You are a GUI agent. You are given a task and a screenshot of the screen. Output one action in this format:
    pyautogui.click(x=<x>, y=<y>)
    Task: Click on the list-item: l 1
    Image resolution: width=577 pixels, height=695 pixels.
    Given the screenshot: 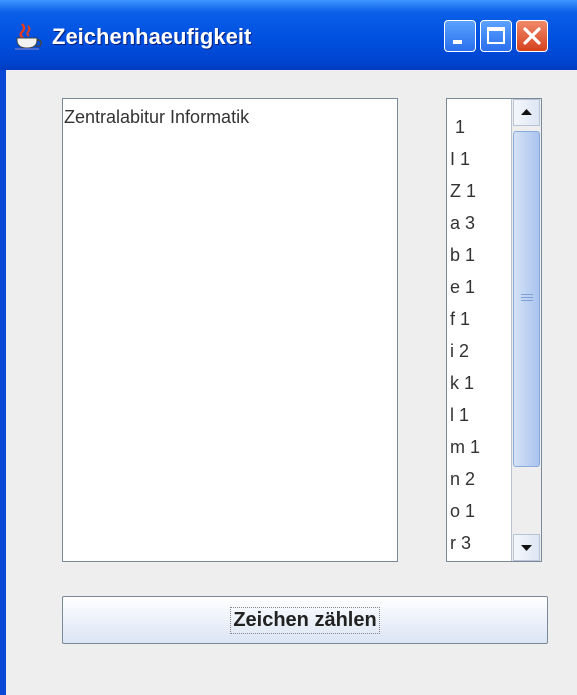 What is the action you would take?
    pyautogui.click(x=480, y=415)
    